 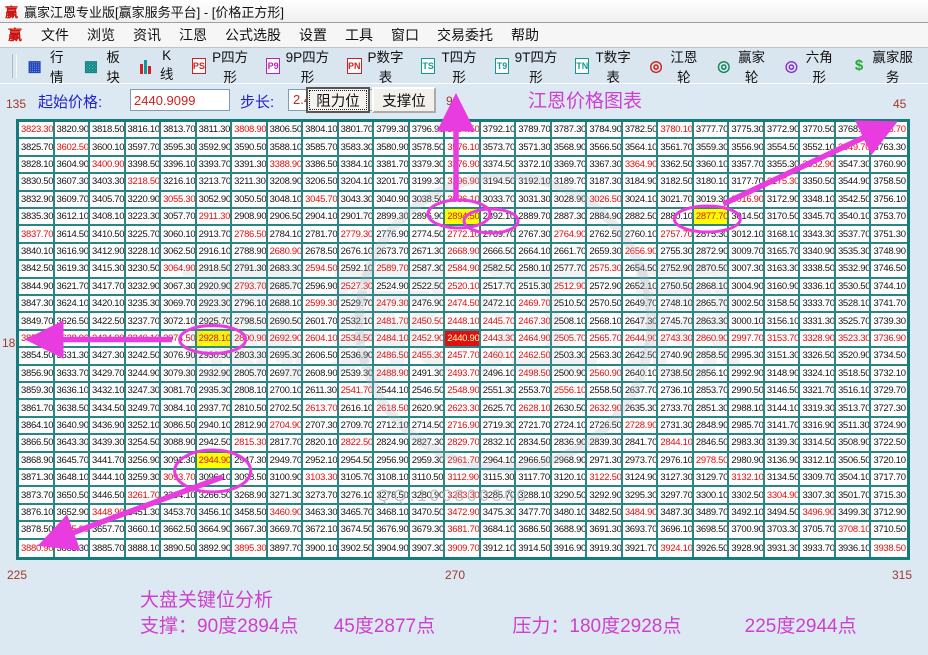 What do you see at coordinates (782, 235) in the screenshot?
I see `grid-cell: 3168.10` at bounding box center [782, 235].